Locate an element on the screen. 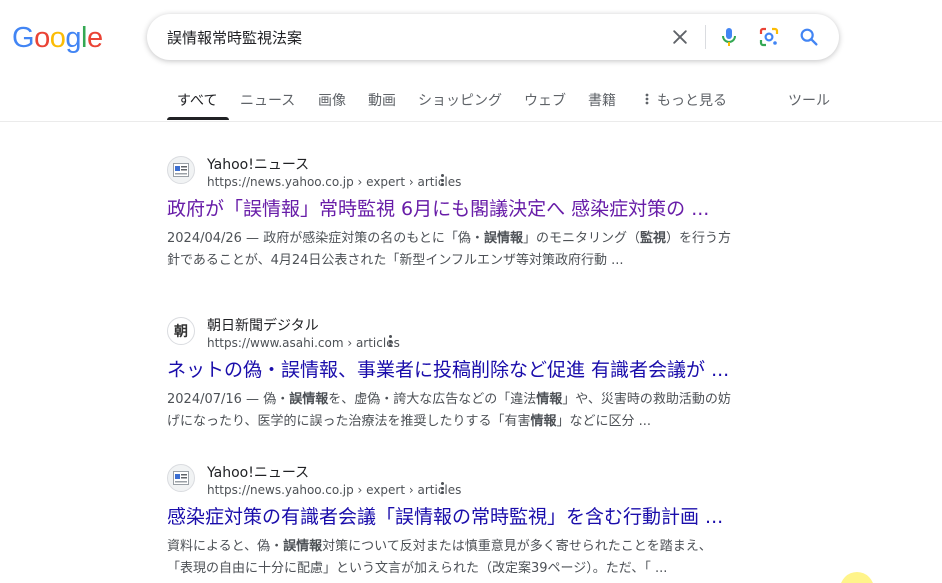 The height and width of the screenshot is (583, 942). camera-lens-icon is located at coordinates (769, 37).